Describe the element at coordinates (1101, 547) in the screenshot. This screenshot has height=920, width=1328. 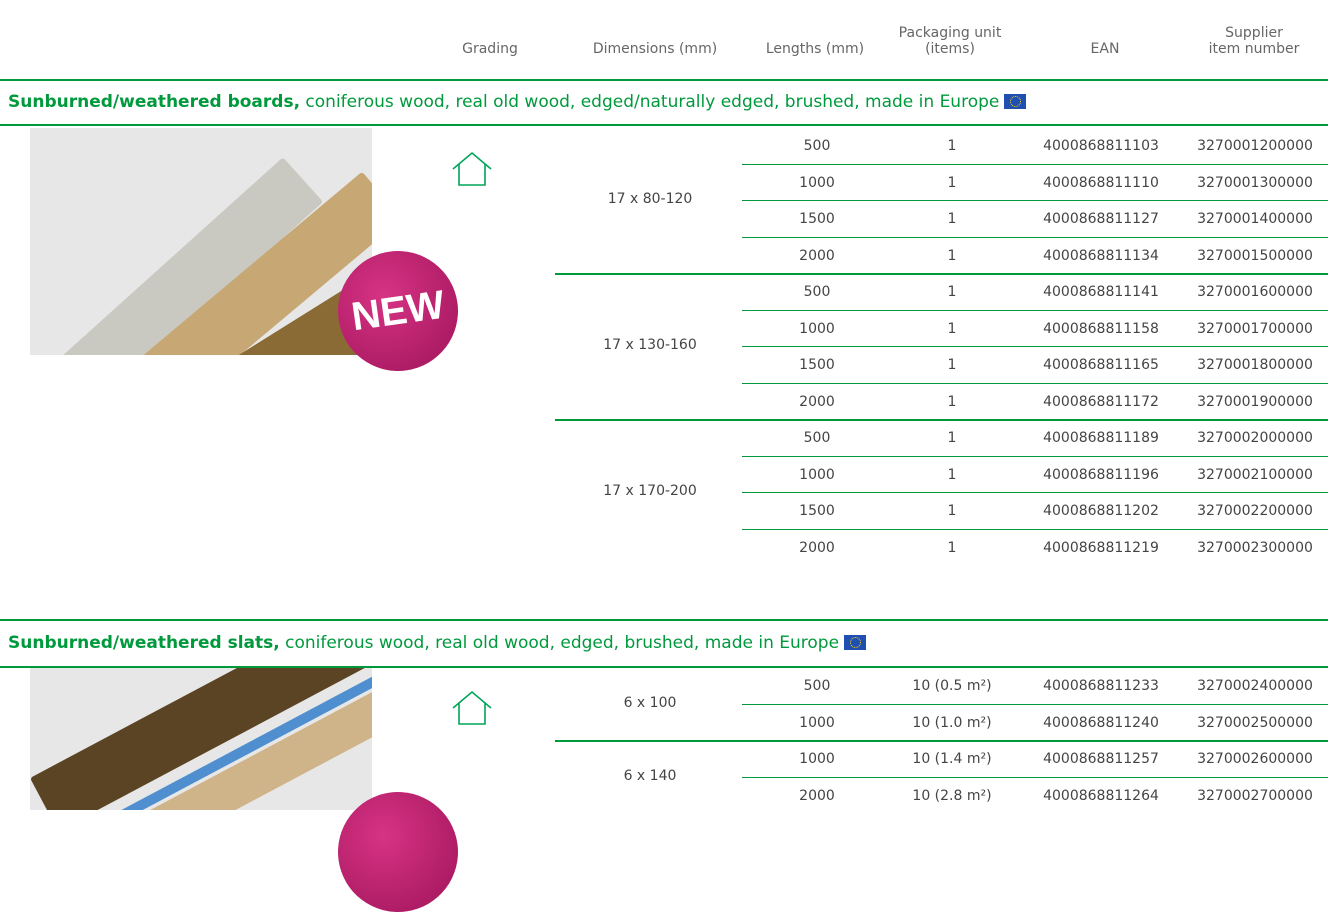
I see `ean-cell: 4000868811219` at that location.